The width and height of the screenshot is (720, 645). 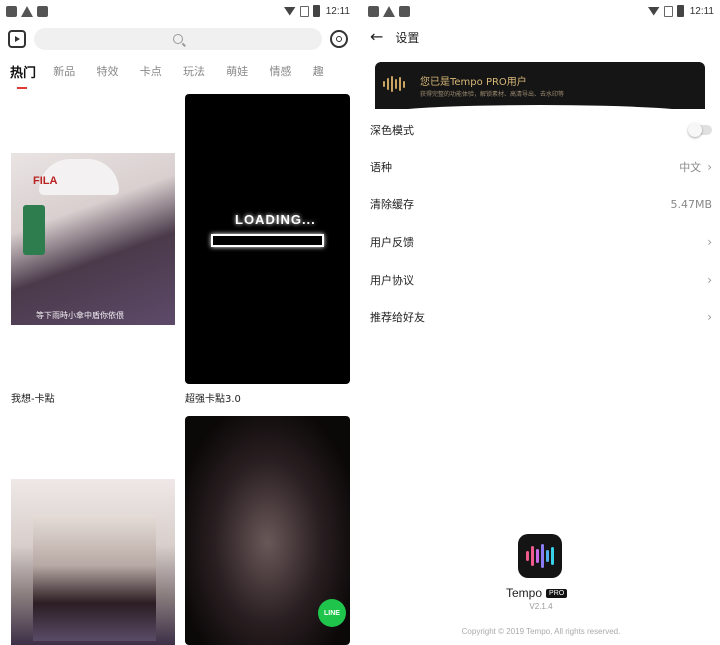 I want to click on search-input, so click(x=178, y=39).